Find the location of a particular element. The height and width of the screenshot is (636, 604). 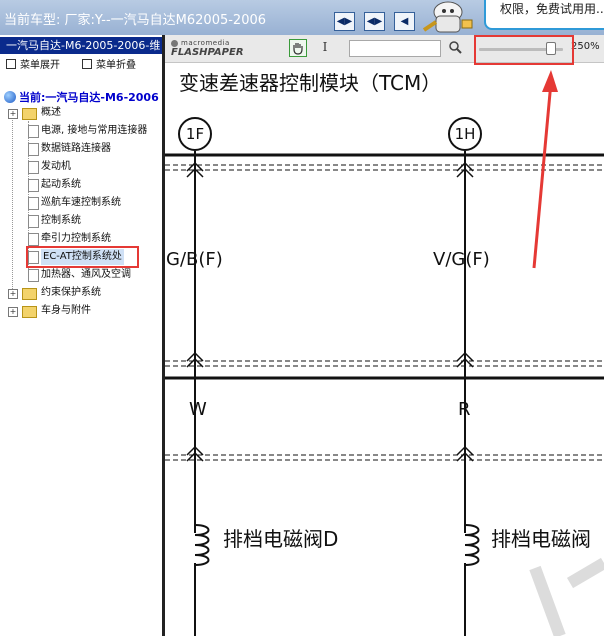

zoom-highlight-box is located at coordinates (524, 50).